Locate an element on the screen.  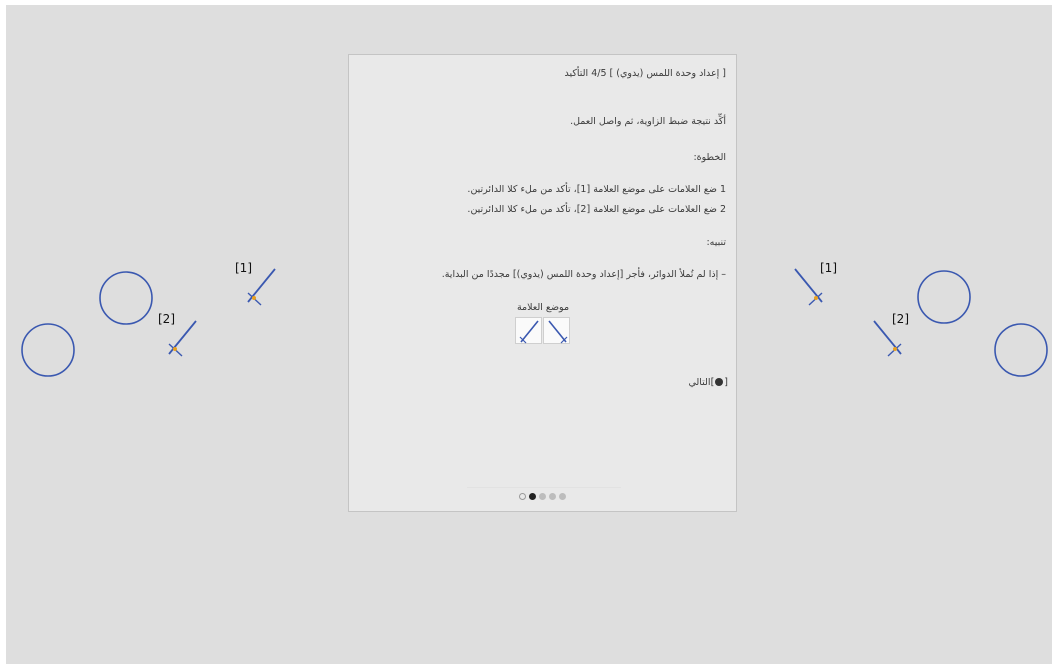
target-circle-right-lower is located at coordinates (1021, 350).